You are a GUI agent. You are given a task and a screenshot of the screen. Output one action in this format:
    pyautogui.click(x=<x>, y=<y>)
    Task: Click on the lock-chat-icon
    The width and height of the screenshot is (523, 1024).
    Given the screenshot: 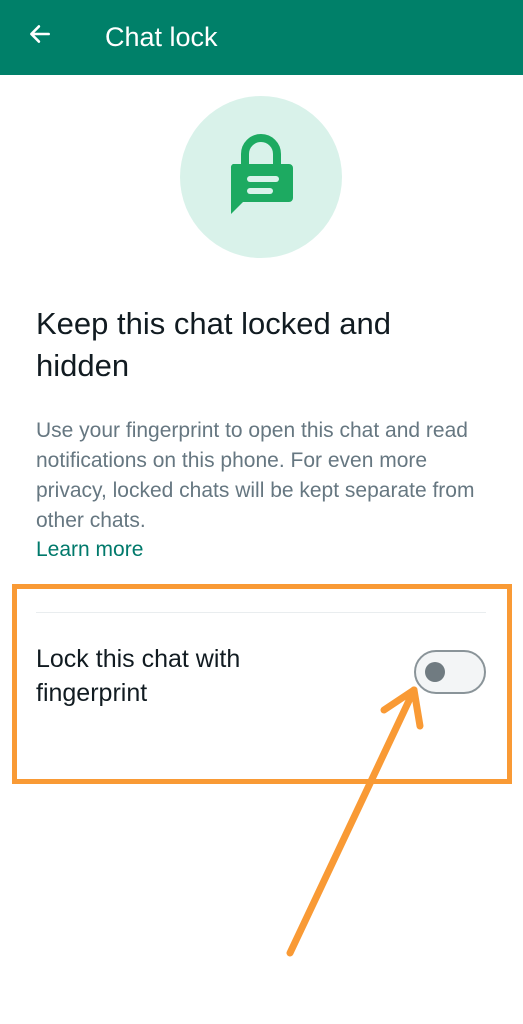 What is the action you would take?
    pyautogui.click(x=261, y=177)
    